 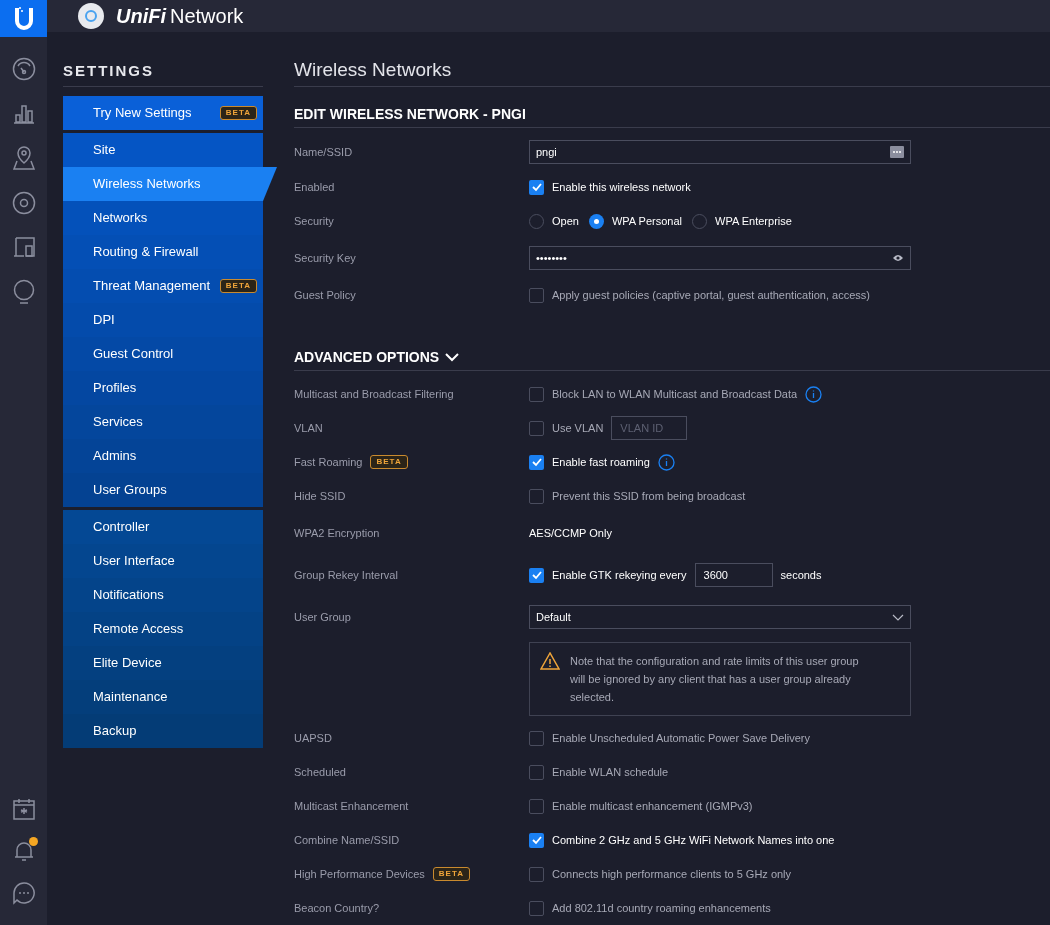 What do you see at coordinates (720, 152) in the screenshot?
I see `input-field: pngi` at bounding box center [720, 152].